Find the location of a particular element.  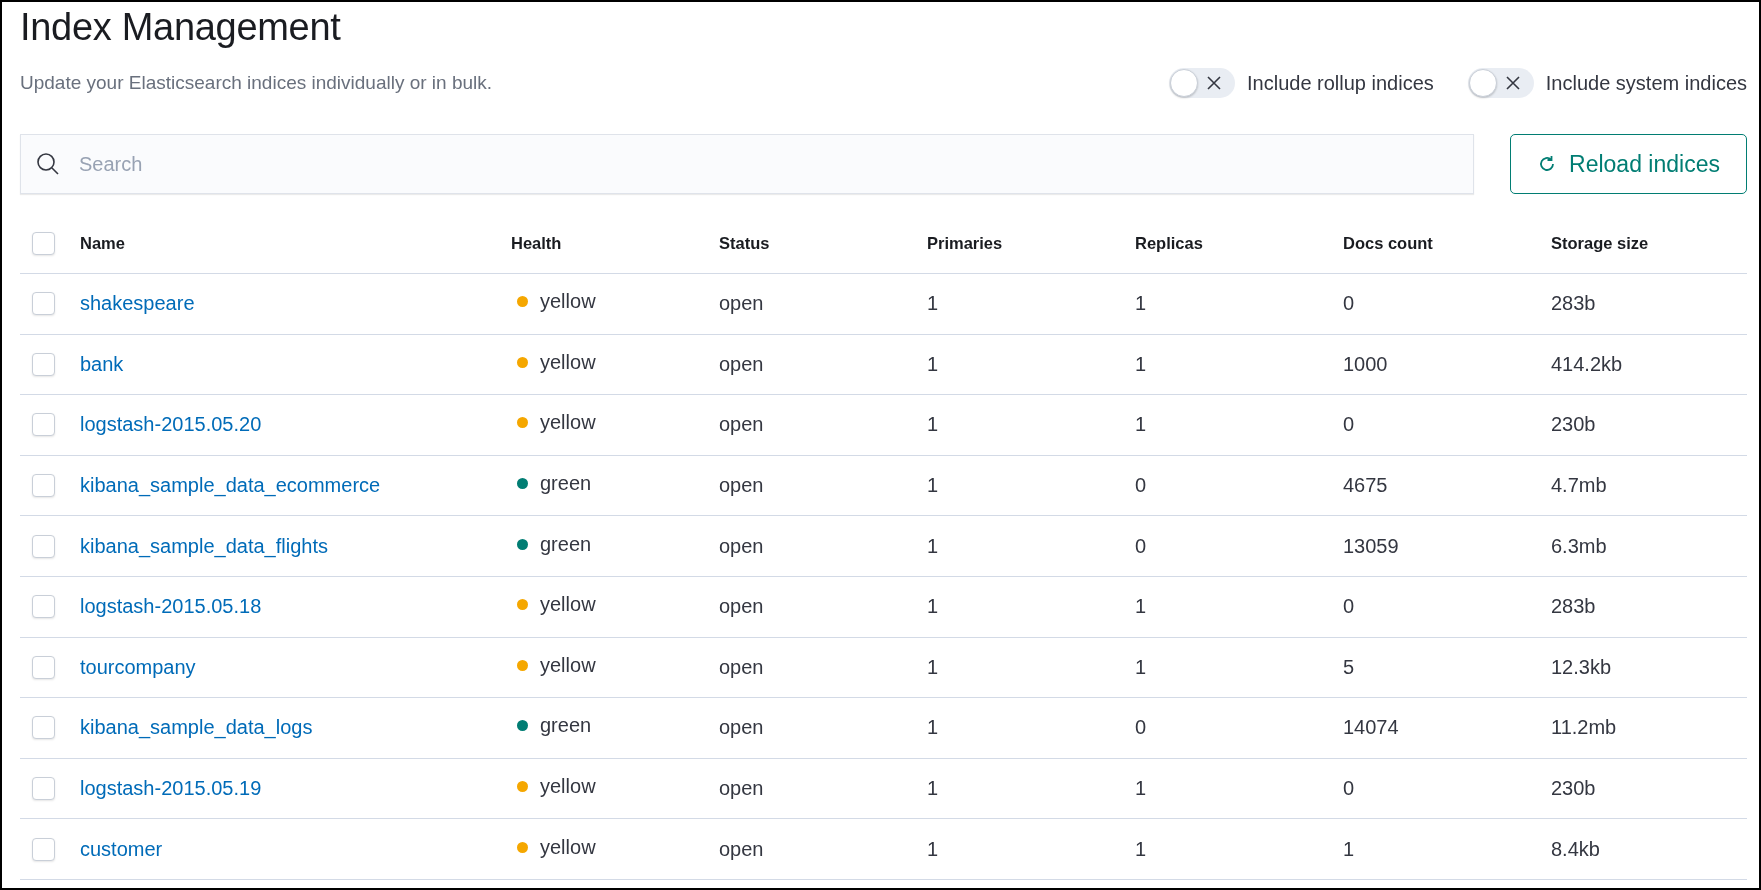

index-link: bank is located at coordinates (102, 364).